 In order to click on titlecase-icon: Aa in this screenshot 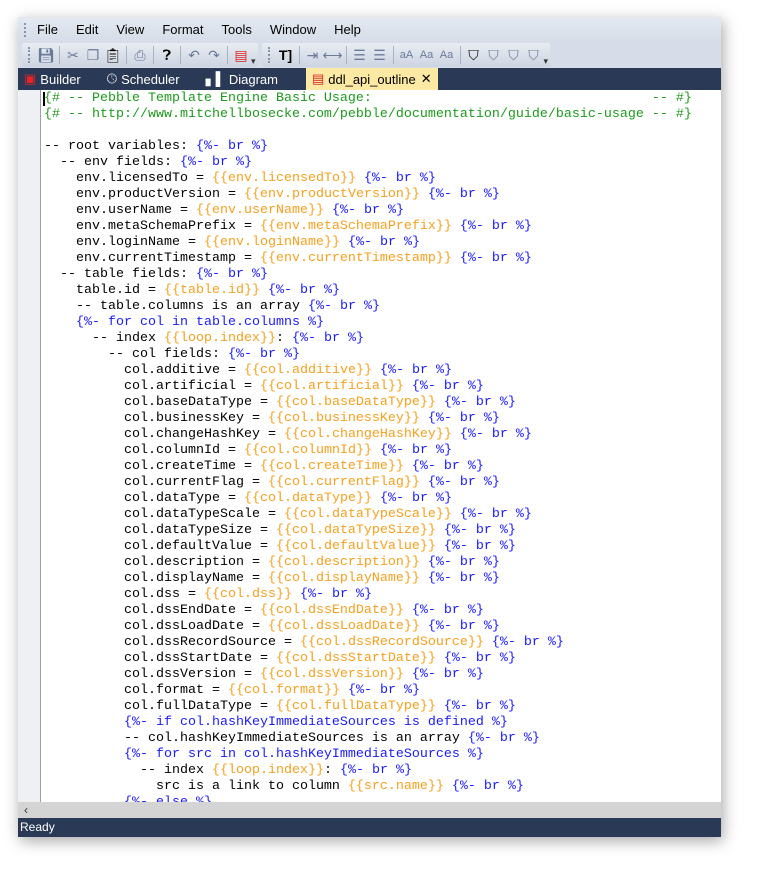, I will do `click(447, 55)`.